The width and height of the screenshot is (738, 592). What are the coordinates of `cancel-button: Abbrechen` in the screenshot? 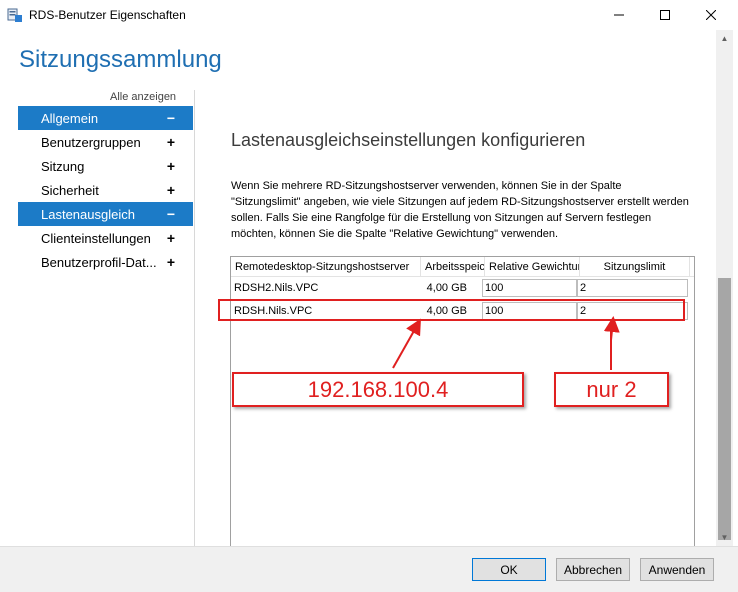 It's located at (593, 569).